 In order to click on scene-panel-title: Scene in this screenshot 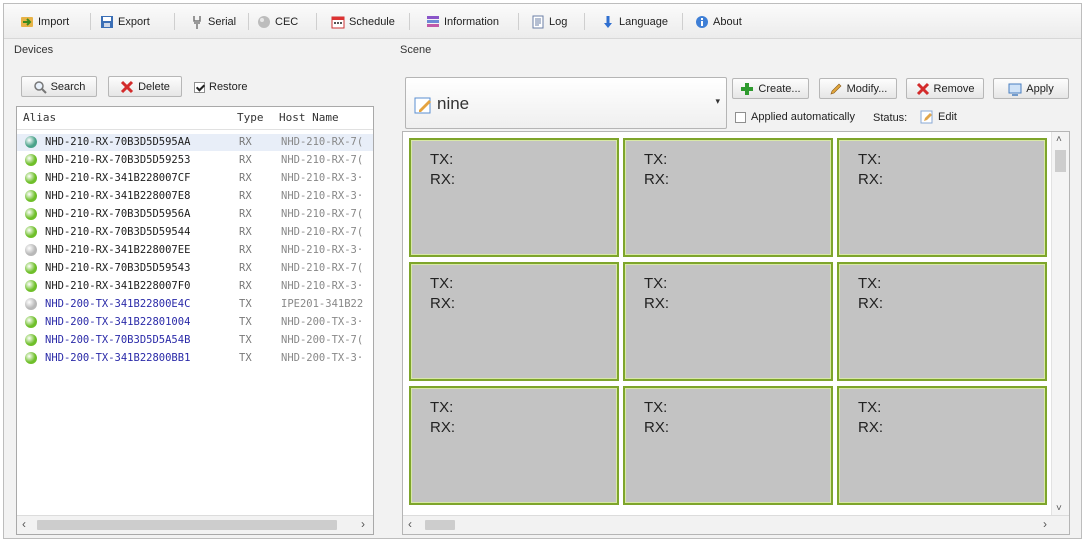, I will do `click(416, 50)`.